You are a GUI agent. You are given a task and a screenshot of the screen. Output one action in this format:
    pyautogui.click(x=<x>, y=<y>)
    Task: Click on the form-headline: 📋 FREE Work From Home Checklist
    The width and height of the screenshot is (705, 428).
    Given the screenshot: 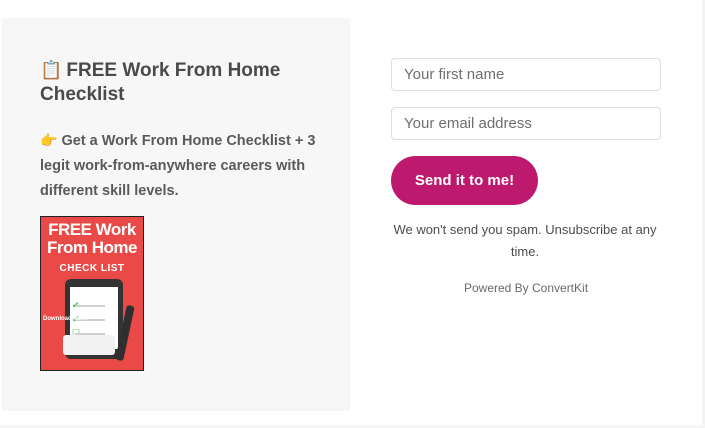 What is the action you would take?
    pyautogui.click(x=185, y=82)
    